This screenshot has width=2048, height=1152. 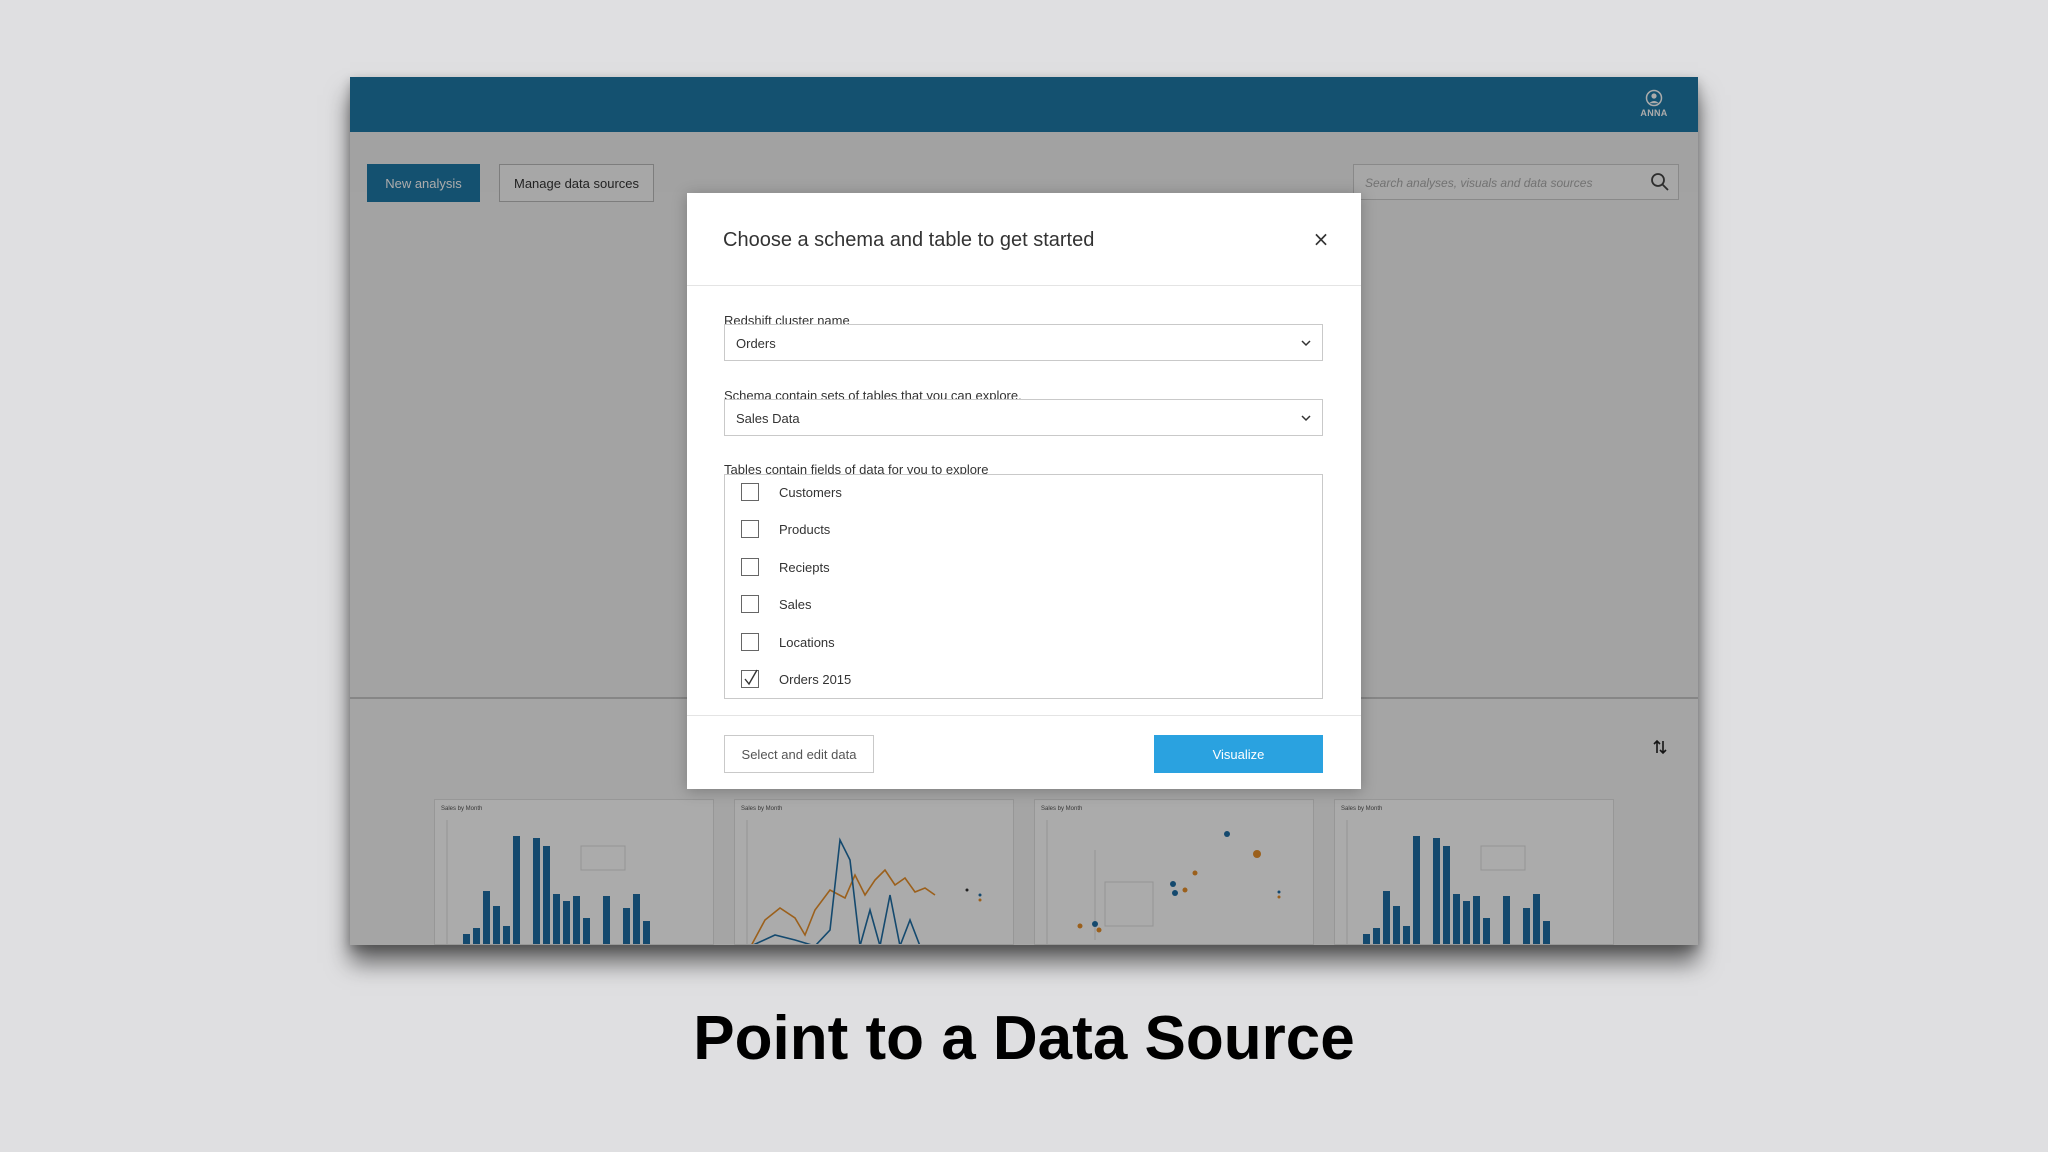 I want to click on table-option-label: Products, so click(x=805, y=529).